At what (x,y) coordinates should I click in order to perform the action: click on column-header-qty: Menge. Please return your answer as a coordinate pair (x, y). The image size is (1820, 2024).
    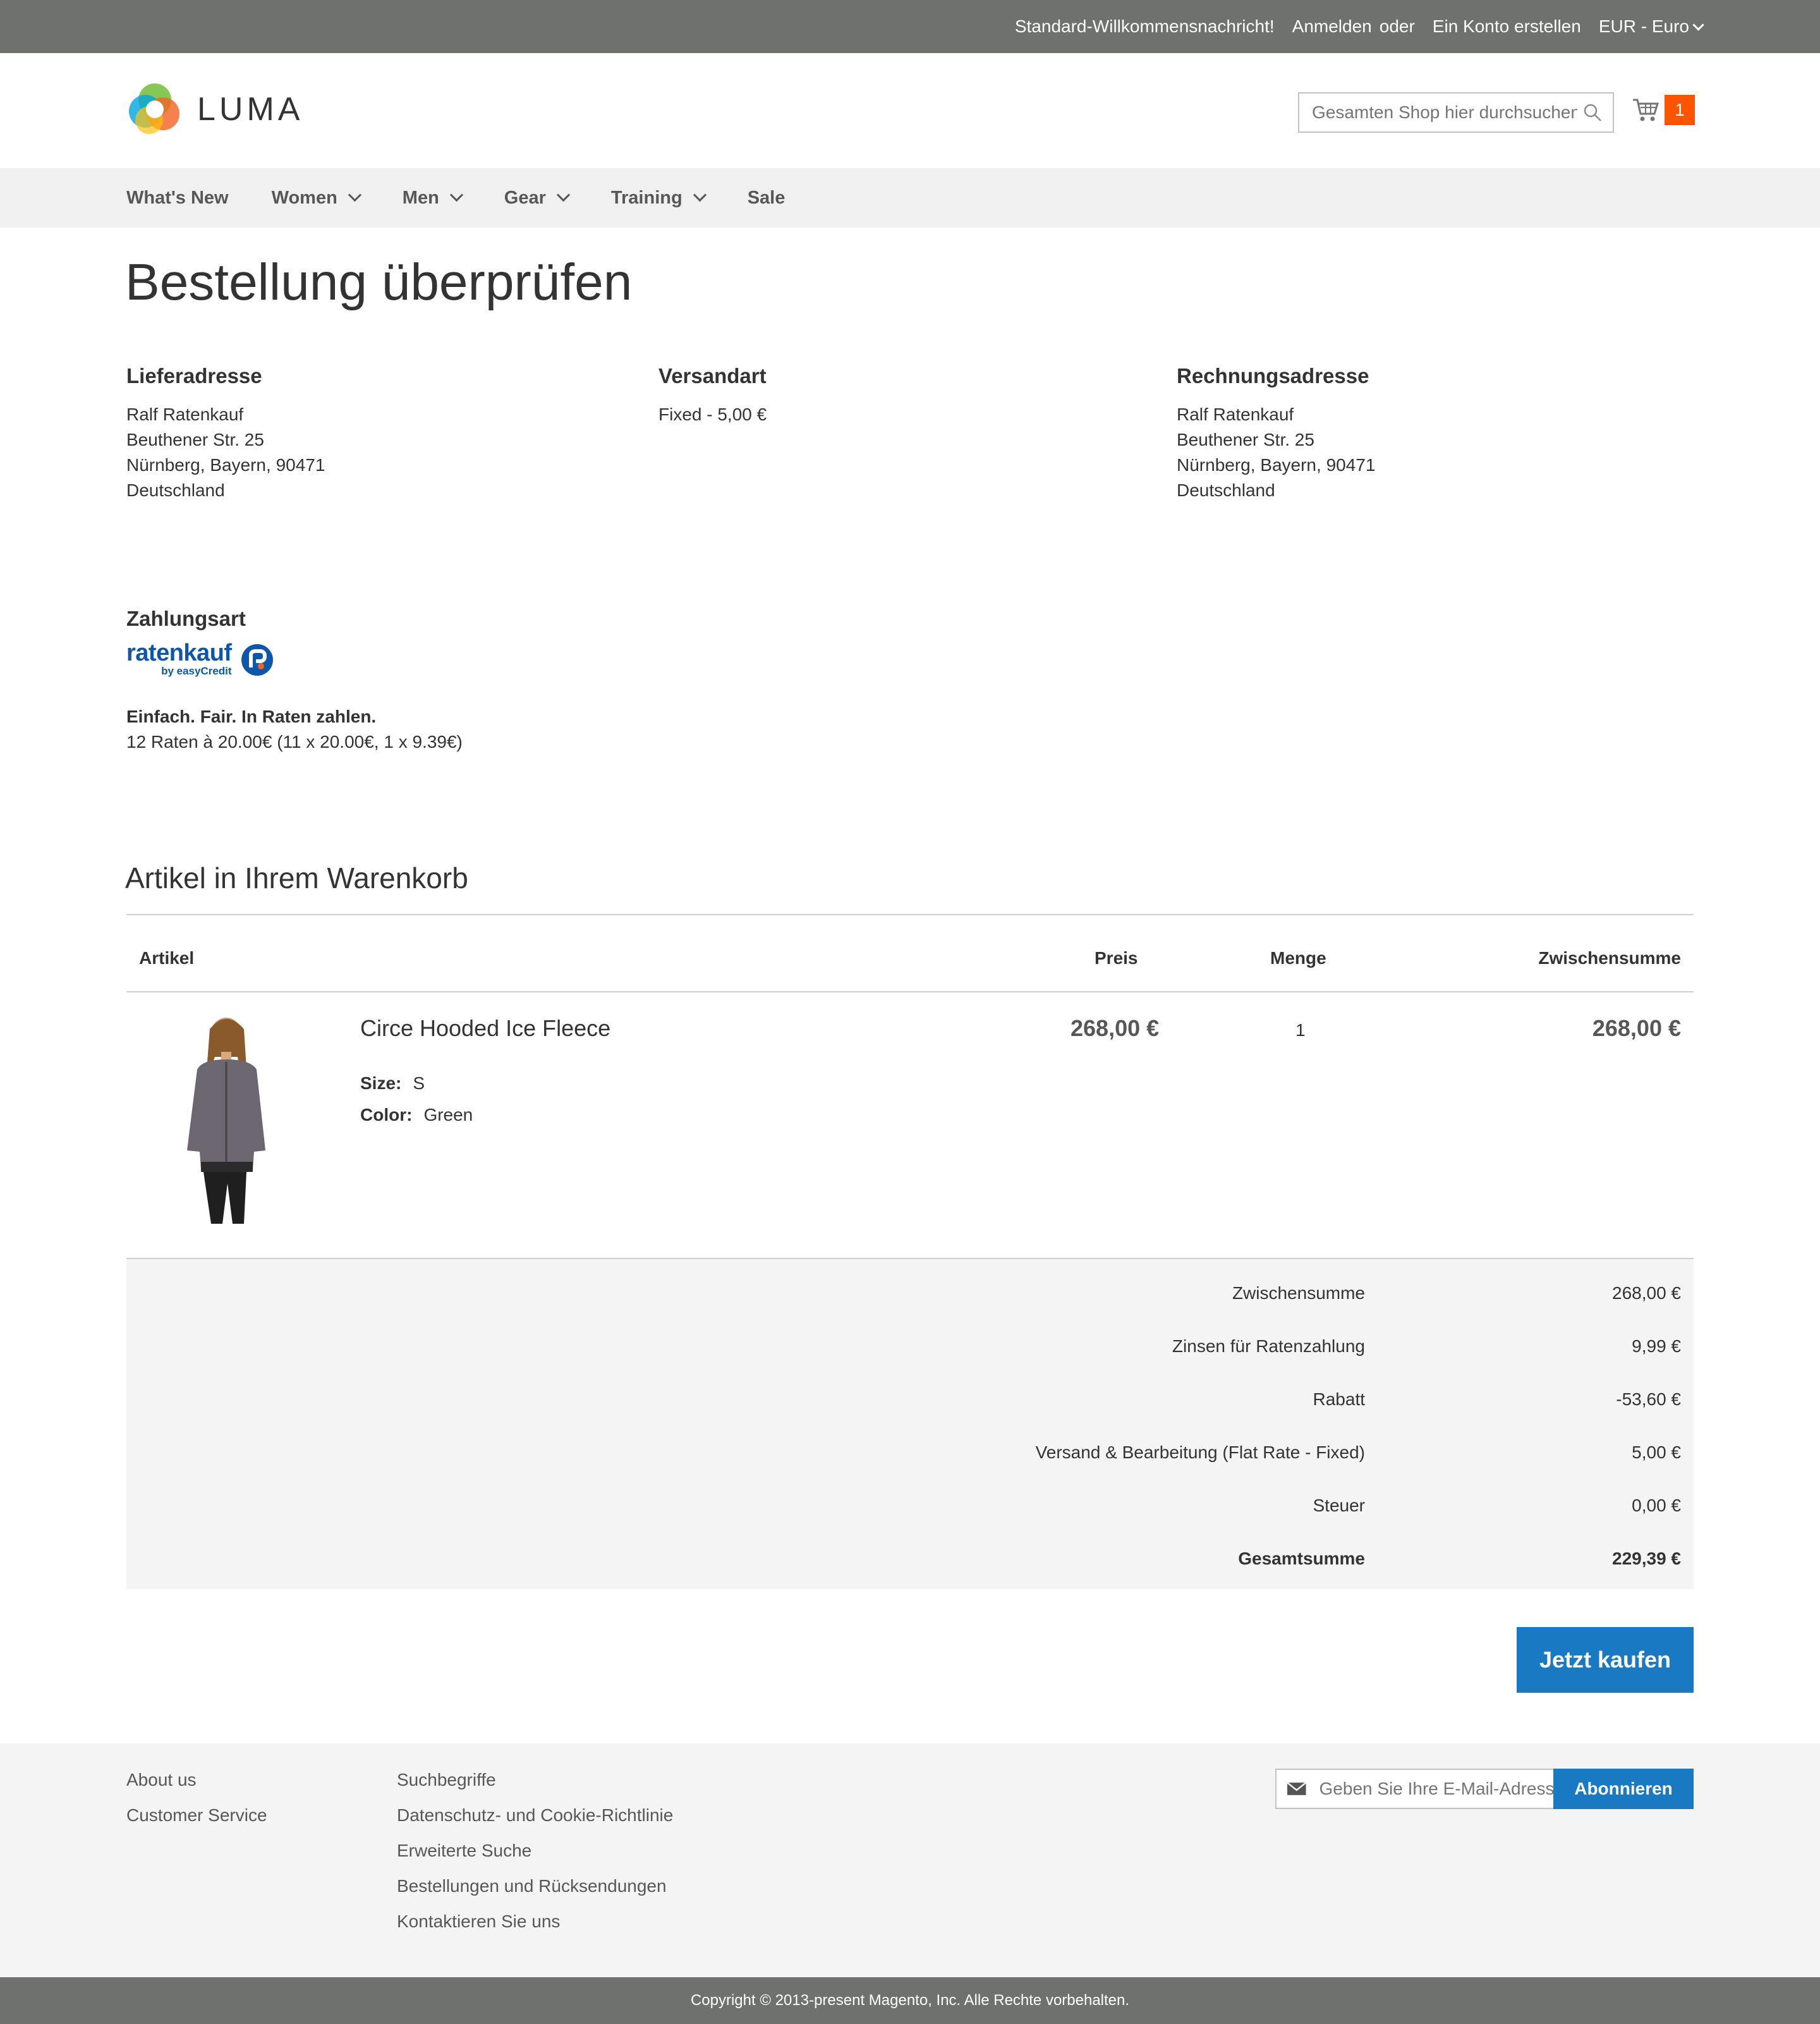
    Looking at the image, I should click on (1298, 958).